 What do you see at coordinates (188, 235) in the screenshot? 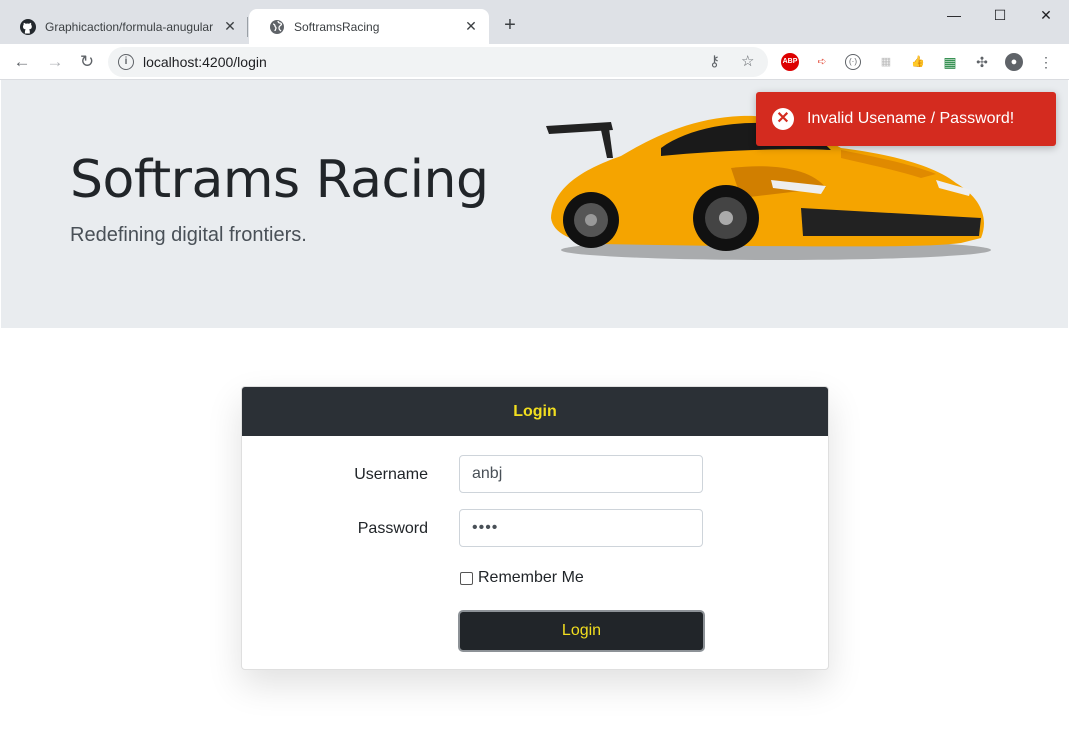
I see `hero-subtitle: Redefining digital frontiers.` at bounding box center [188, 235].